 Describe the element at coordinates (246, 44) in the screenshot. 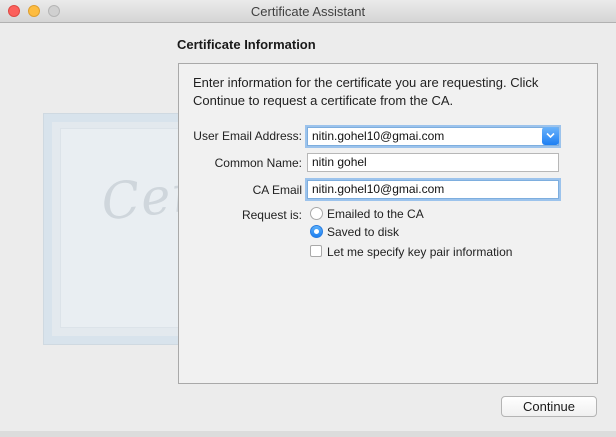

I see `section-heading: Certificate Information` at that location.